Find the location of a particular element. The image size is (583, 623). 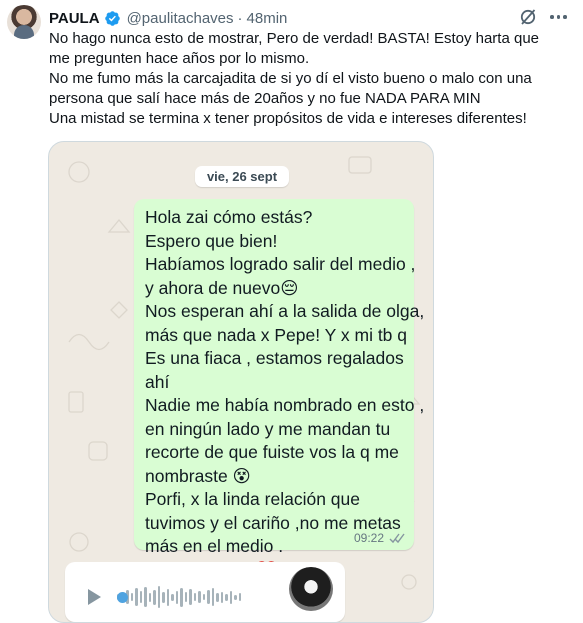

message-line: Nos esperan ahí a la salida de olga, is located at coordinates (285, 311).